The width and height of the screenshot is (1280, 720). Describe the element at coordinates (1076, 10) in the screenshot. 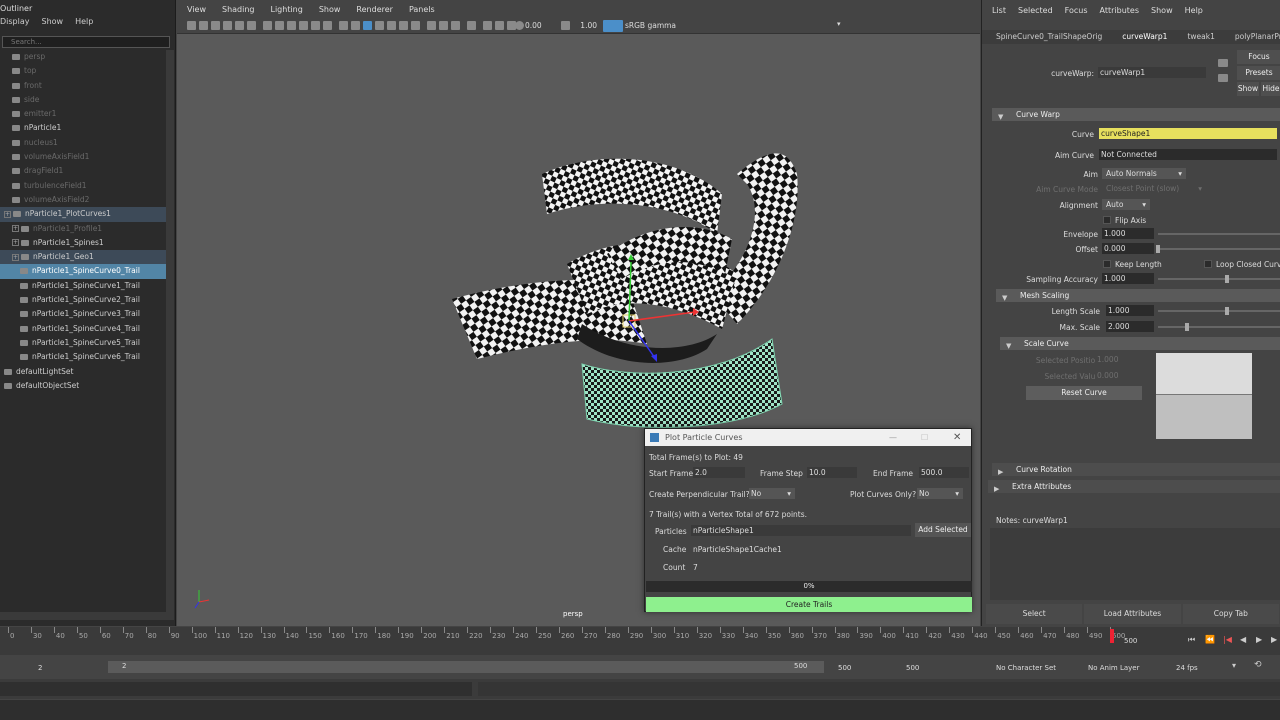

I see `ae-menu-focus: Focus` at that location.